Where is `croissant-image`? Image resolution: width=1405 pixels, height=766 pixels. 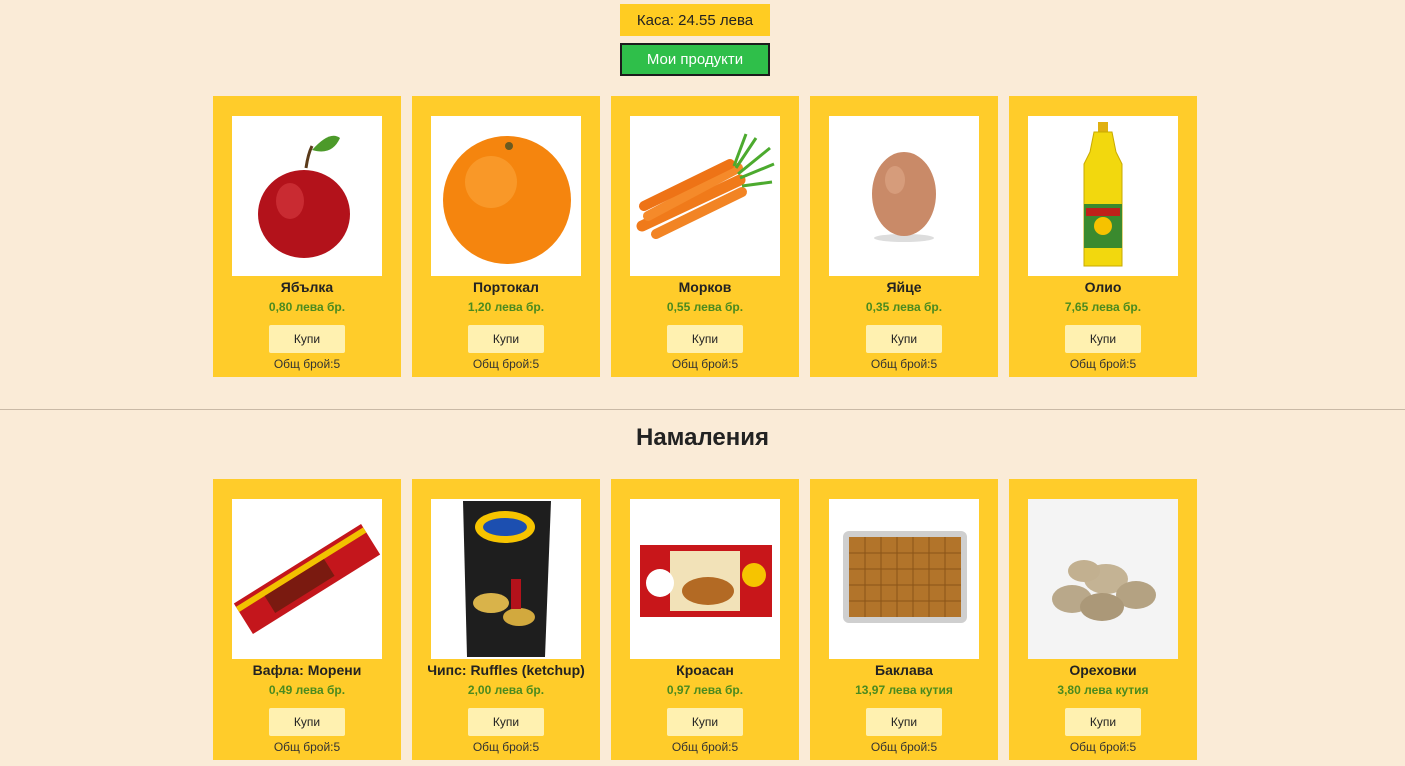 croissant-image is located at coordinates (705, 579).